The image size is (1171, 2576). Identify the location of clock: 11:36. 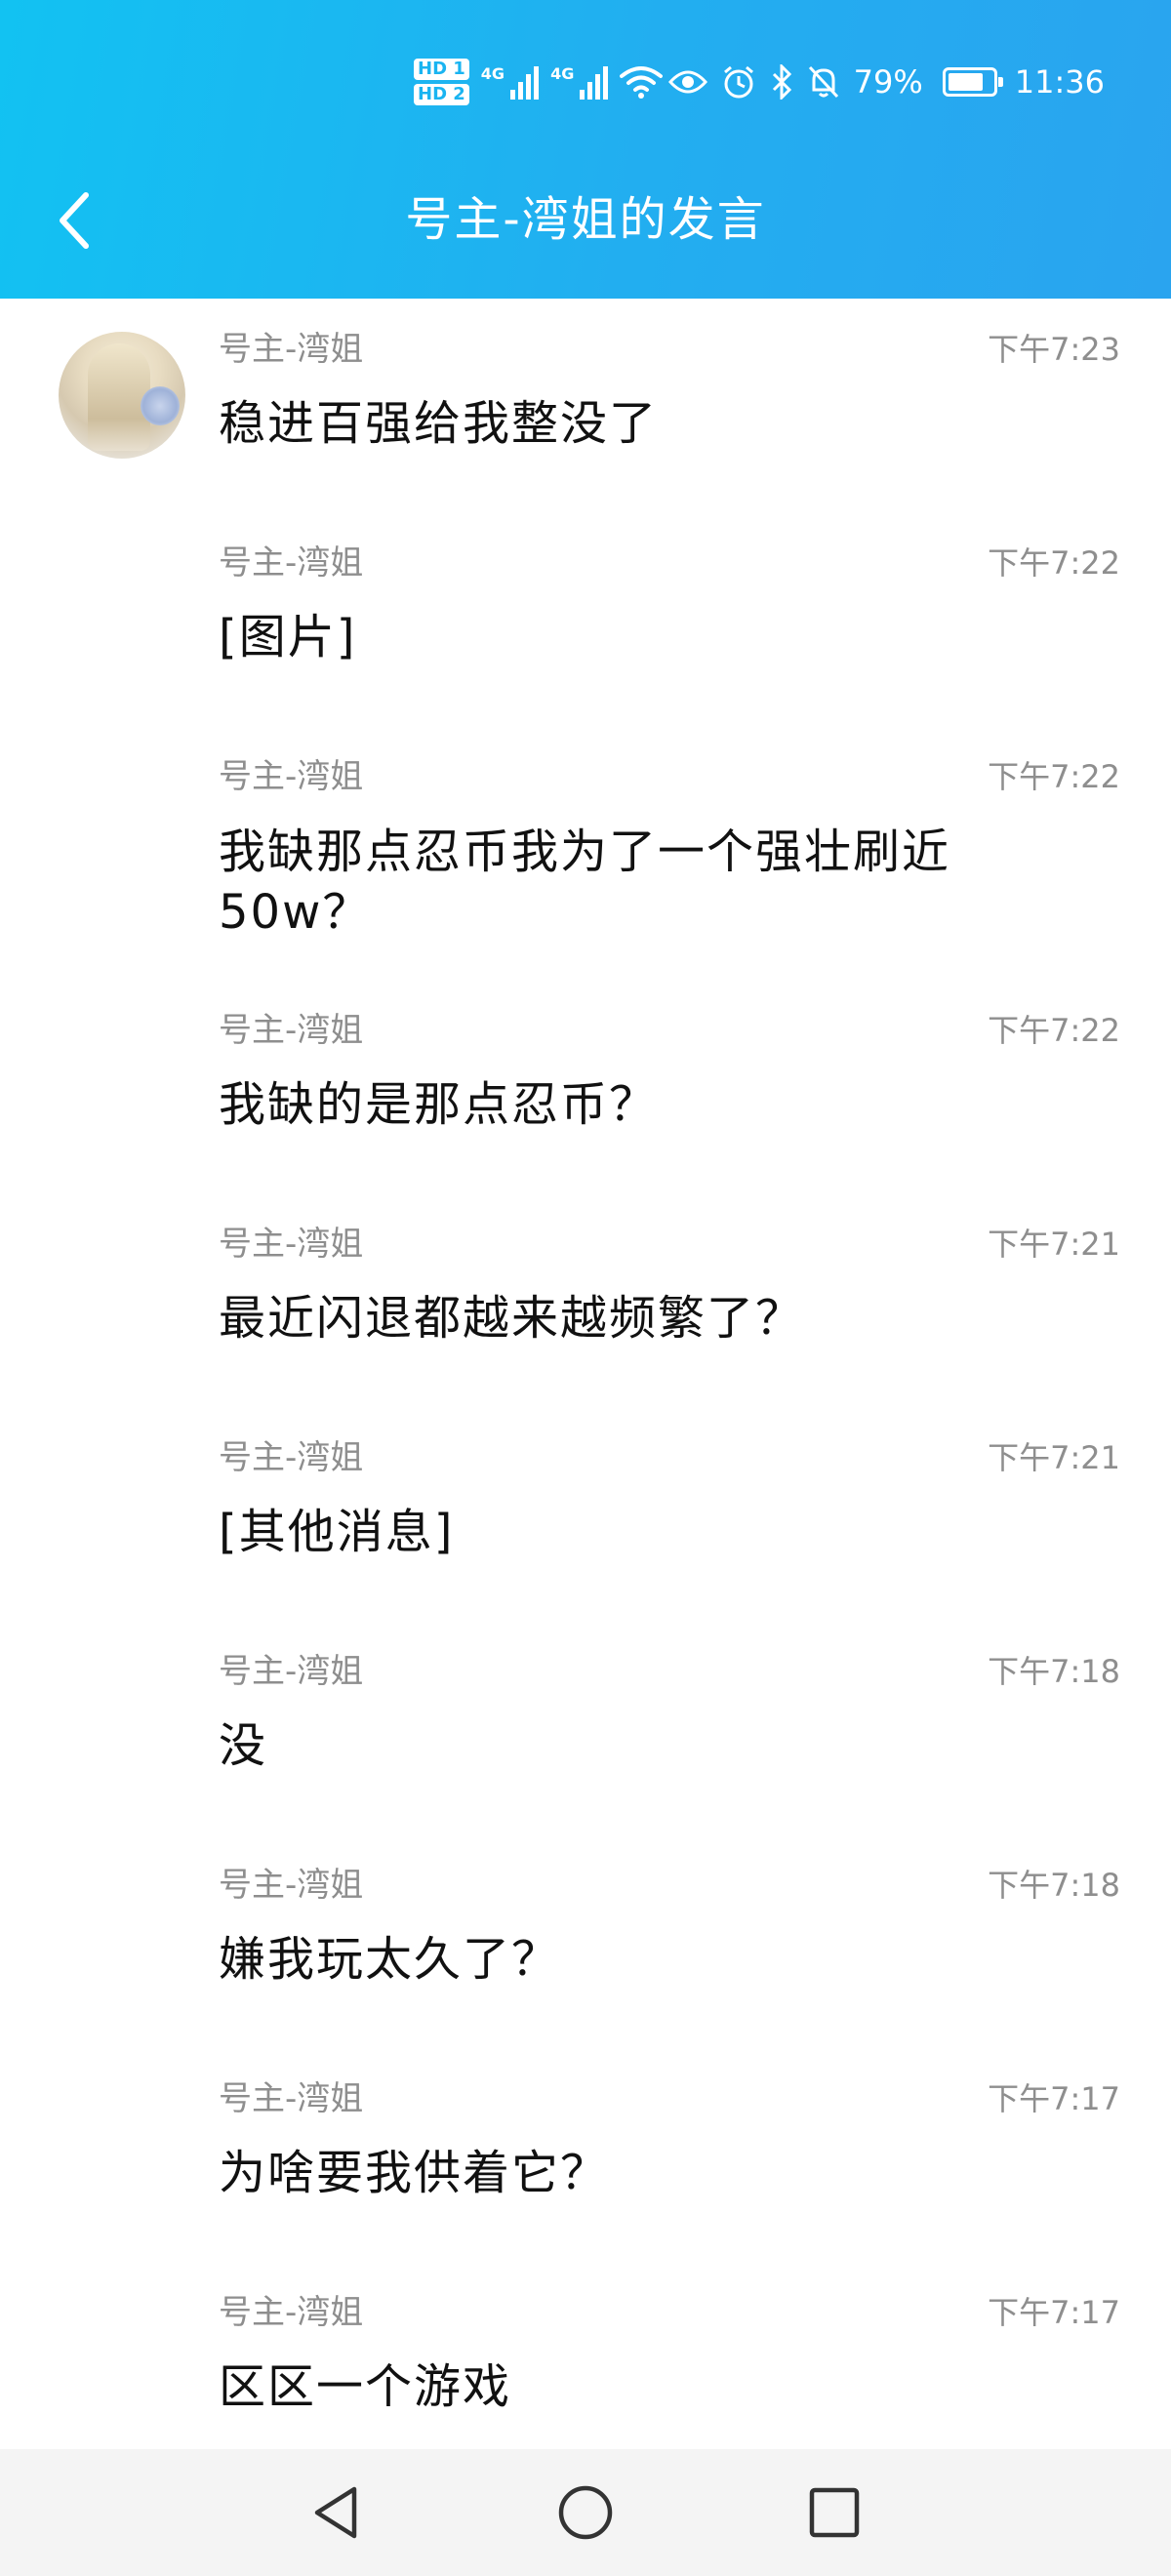
(1059, 82).